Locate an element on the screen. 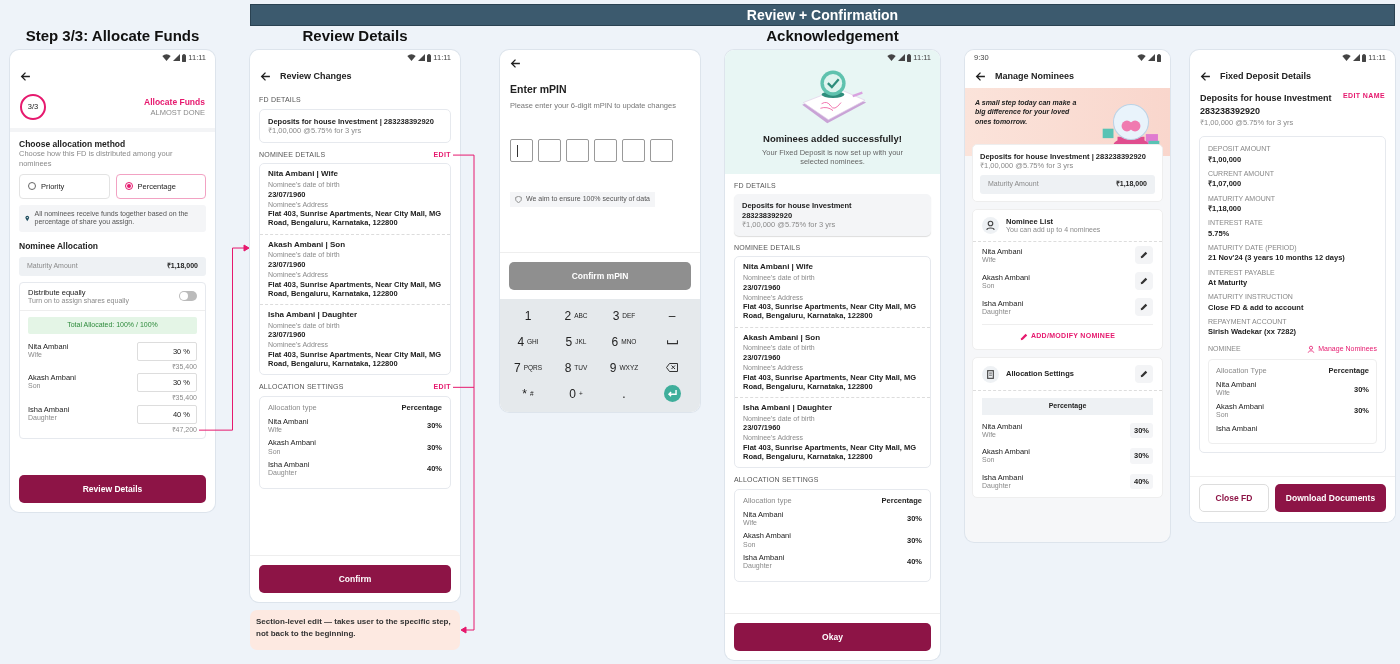 The image size is (1400, 664). step-title: Allocate Funds is located at coordinates (174, 102).